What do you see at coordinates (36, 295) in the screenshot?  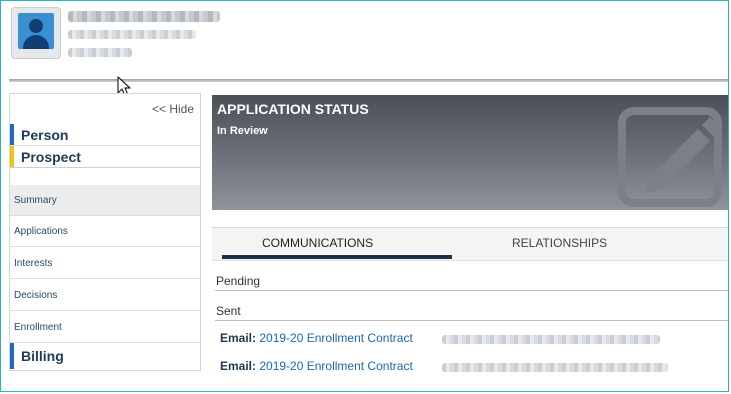 I see `sidebar-item-label: Decisions` at bounding box center [36, 295].